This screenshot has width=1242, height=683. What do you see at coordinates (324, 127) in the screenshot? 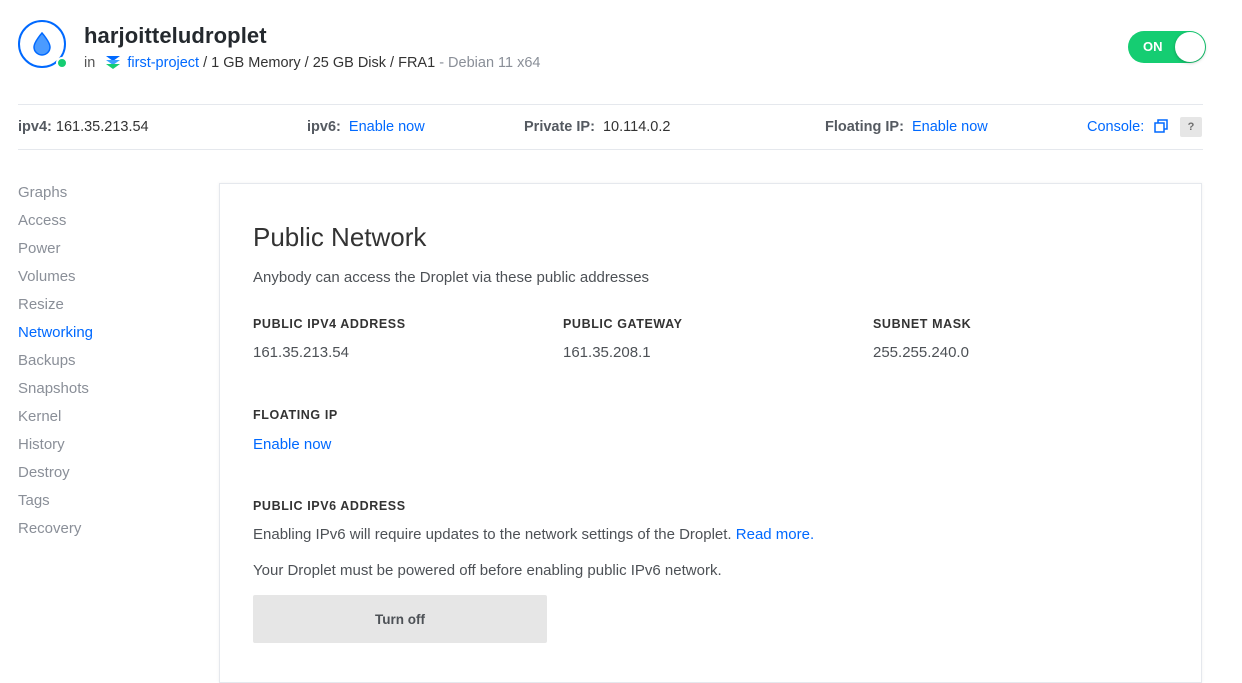
I see `ipv6-label: ipv6:` at bounding box center [324, 127].